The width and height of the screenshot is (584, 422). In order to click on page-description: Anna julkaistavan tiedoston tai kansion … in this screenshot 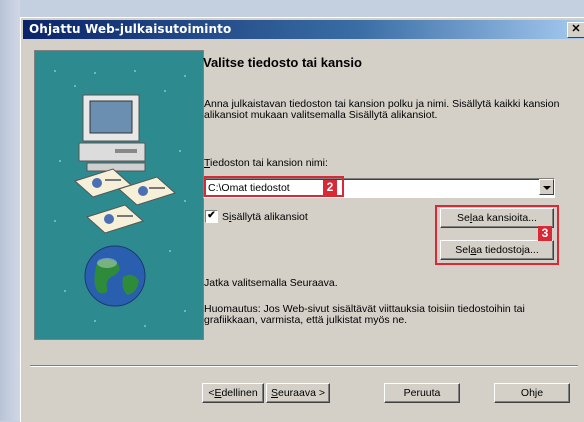, I will do `click(382, 109)`.